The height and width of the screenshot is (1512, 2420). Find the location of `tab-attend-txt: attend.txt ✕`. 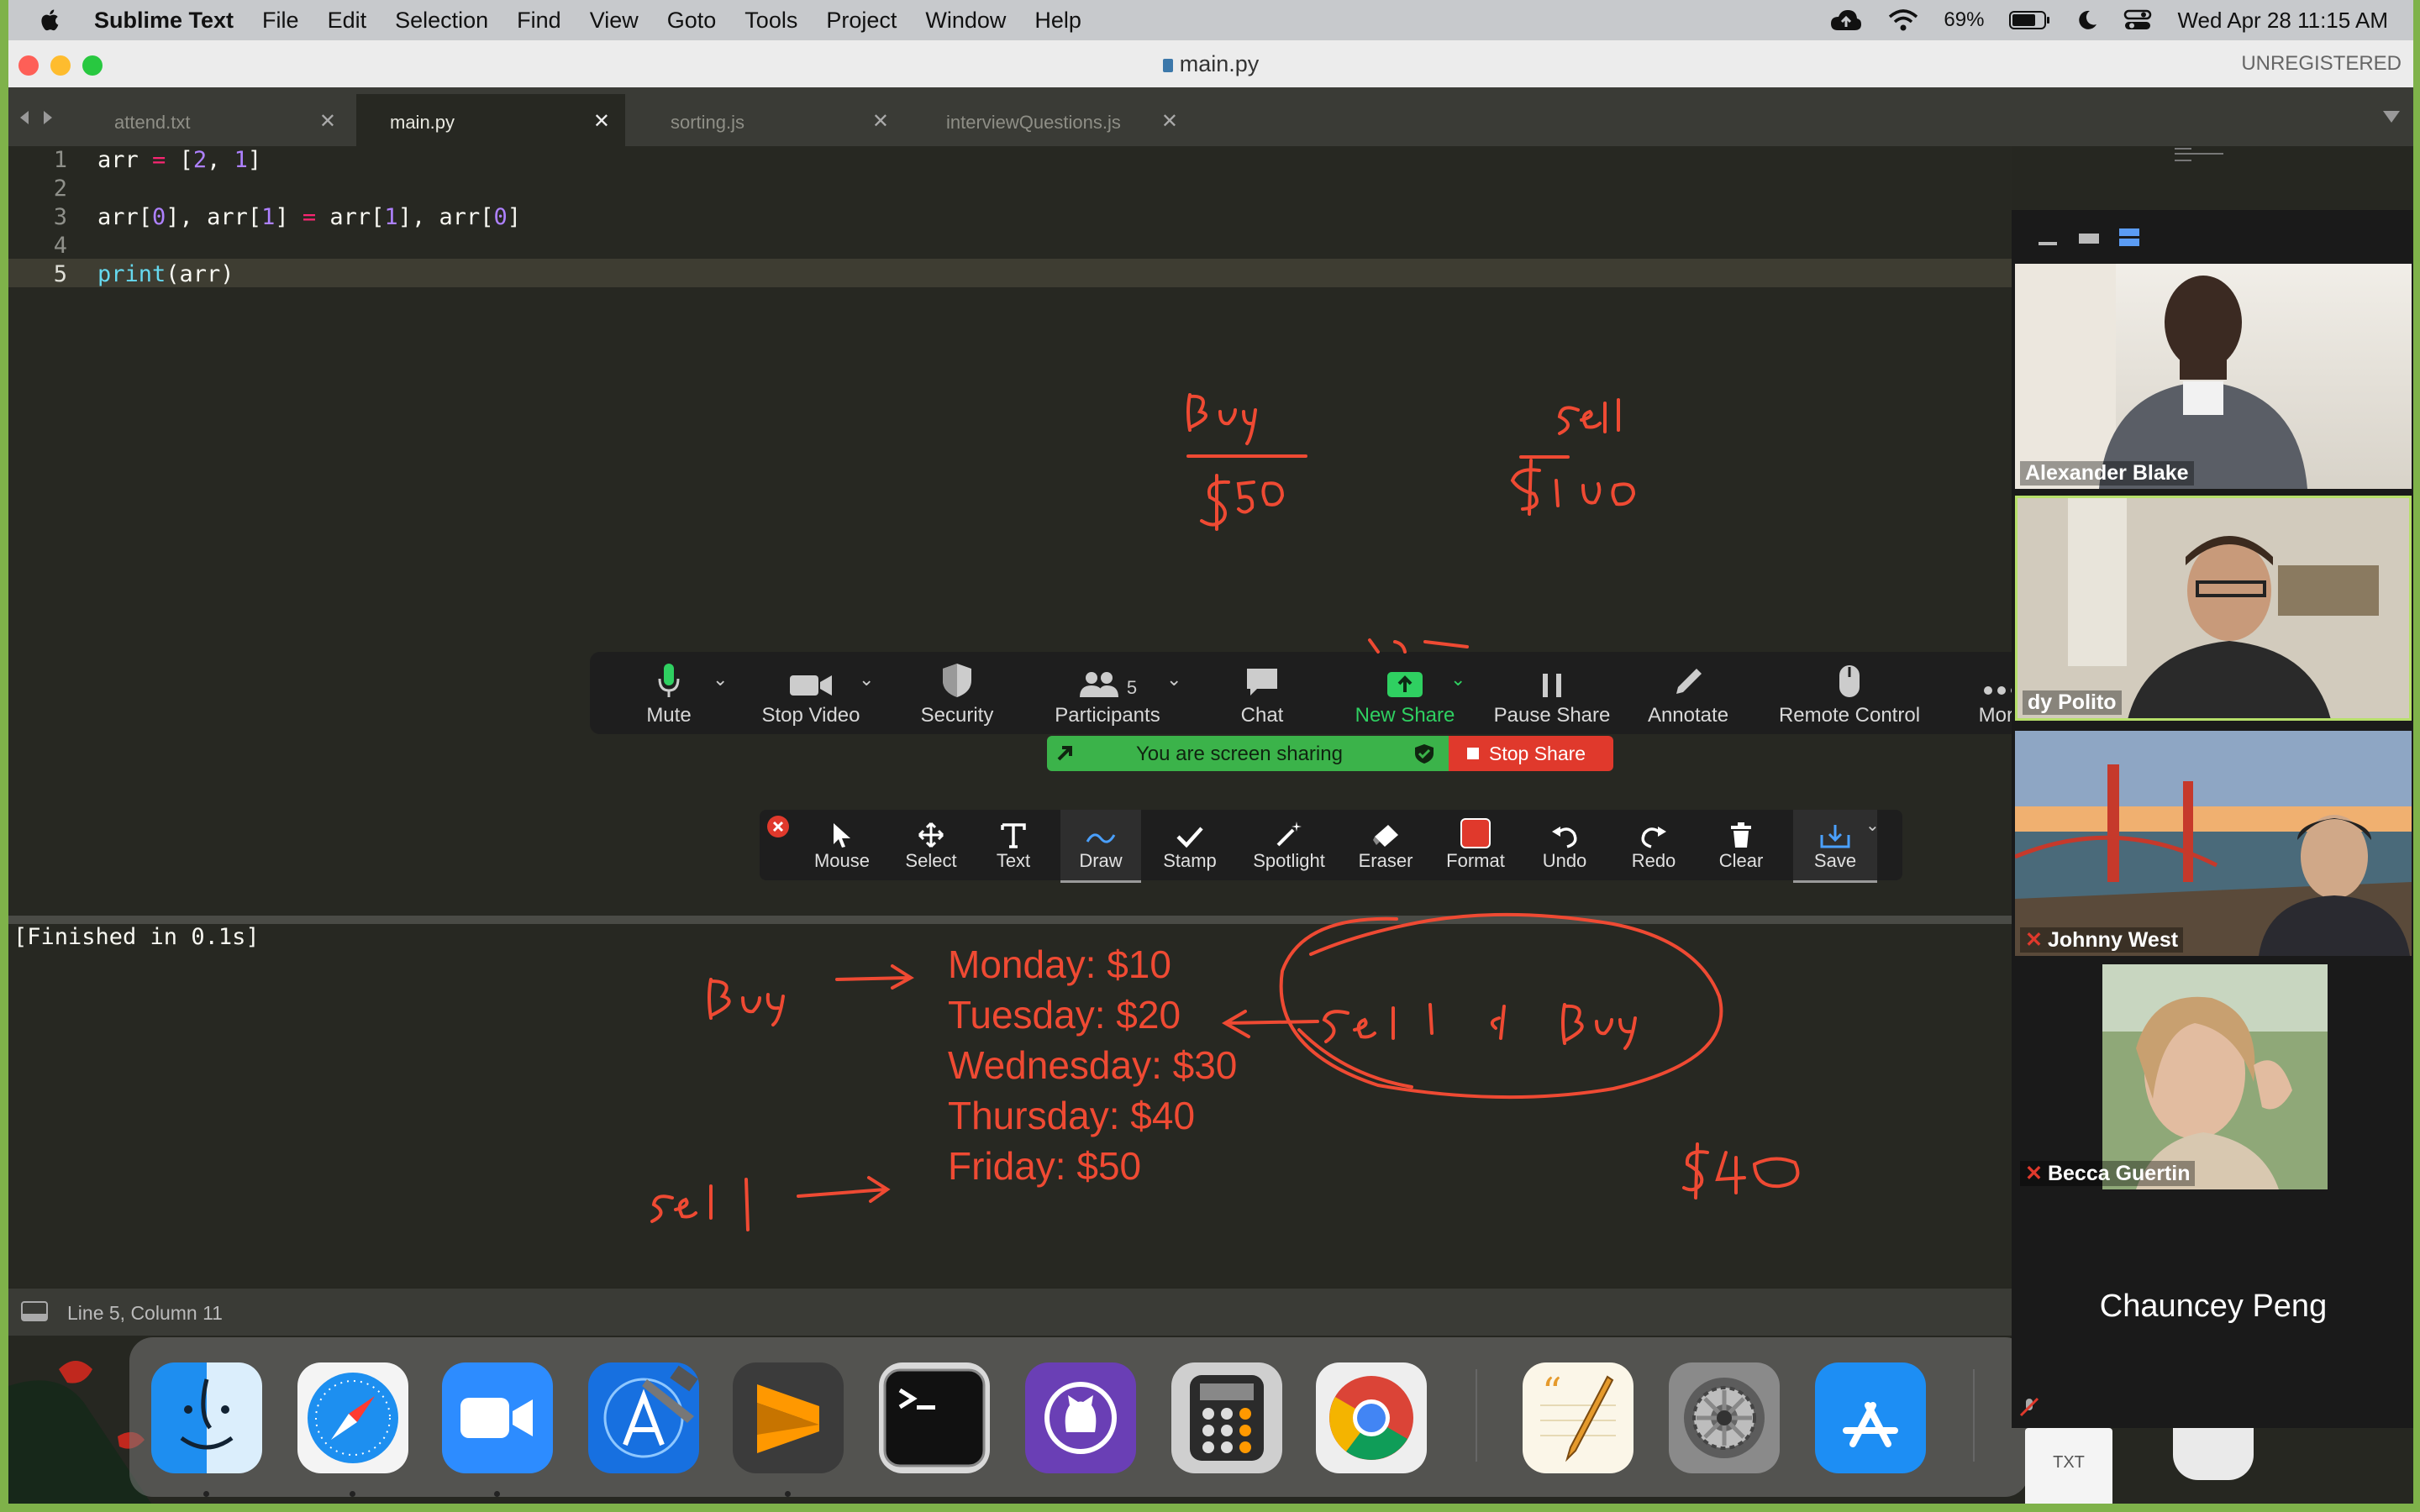

tab-attend-txt: attend.txt ✕ is located at coordinates (216, 120).